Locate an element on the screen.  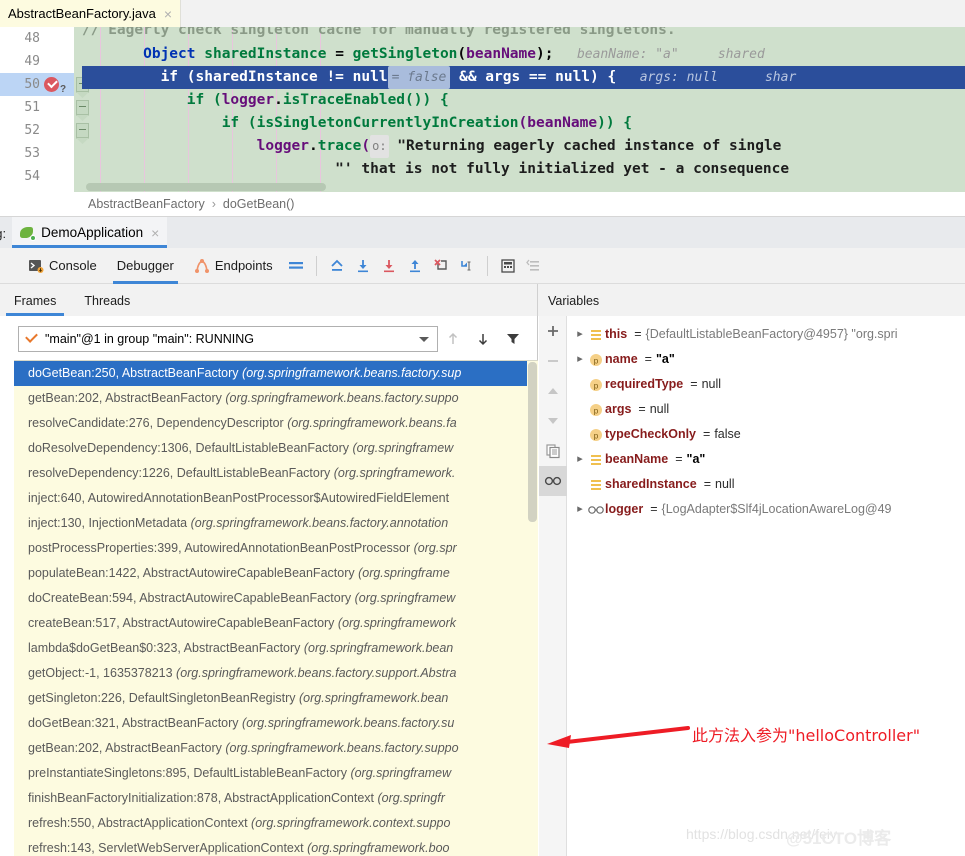
line-number: 49 is located at coordinates (32, 61).